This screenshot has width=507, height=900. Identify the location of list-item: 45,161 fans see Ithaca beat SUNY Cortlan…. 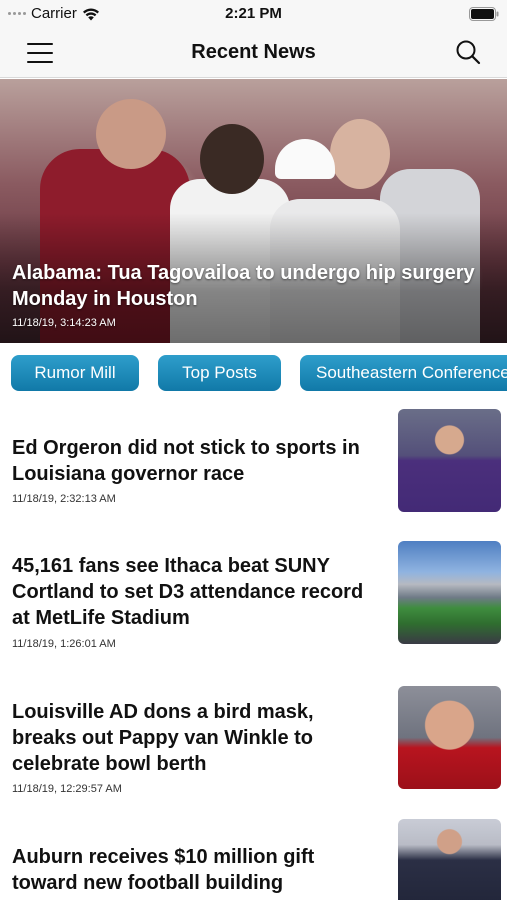
(253, 600).